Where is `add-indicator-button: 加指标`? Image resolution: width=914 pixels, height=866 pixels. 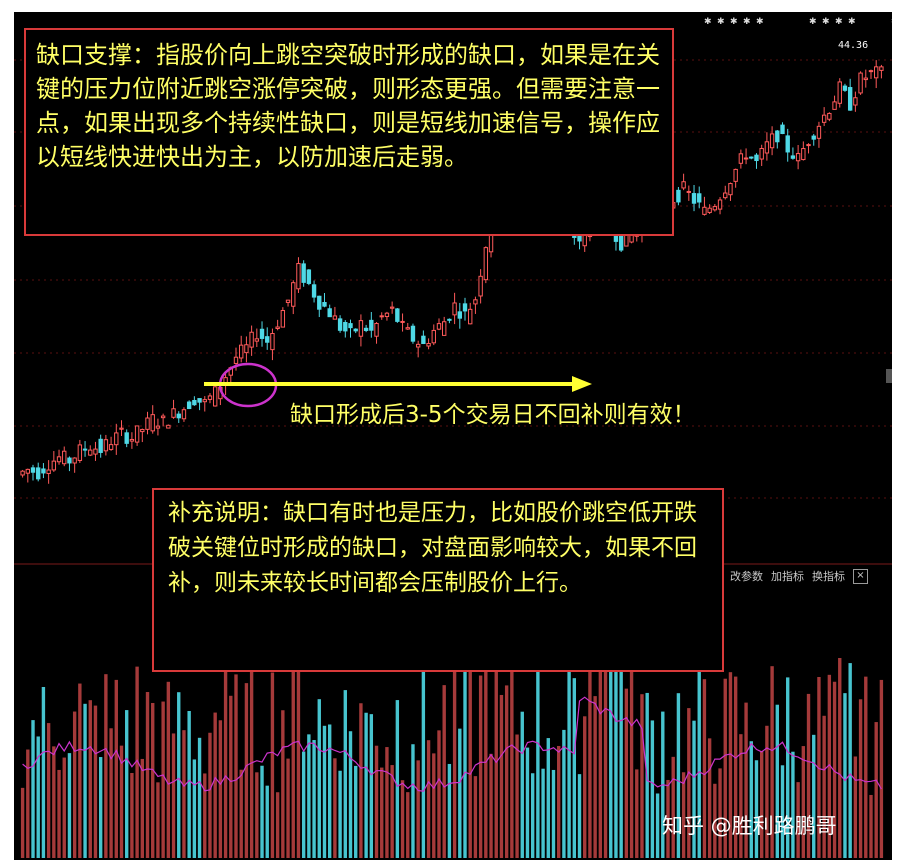 add-indicator-button: 加指标 is located at coordinates (787, 576).